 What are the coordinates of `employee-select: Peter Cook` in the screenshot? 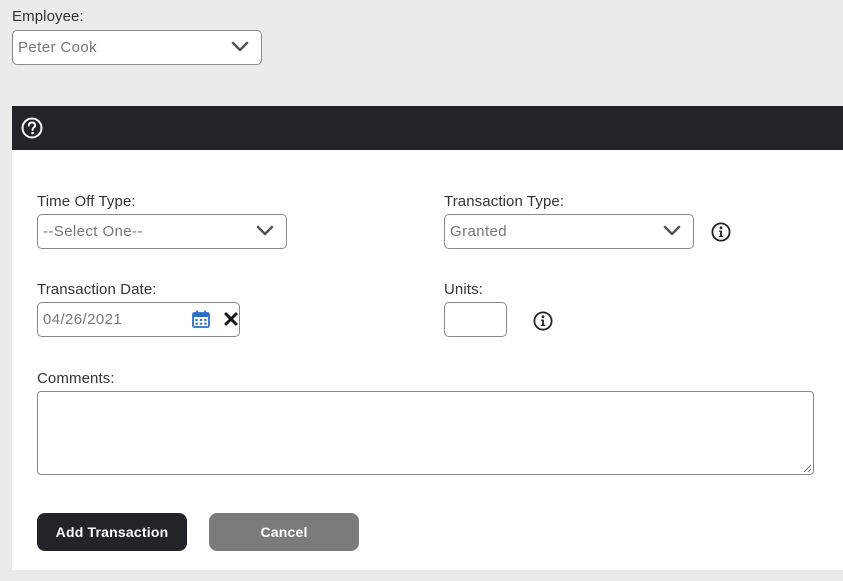 It's located at (137, 47).